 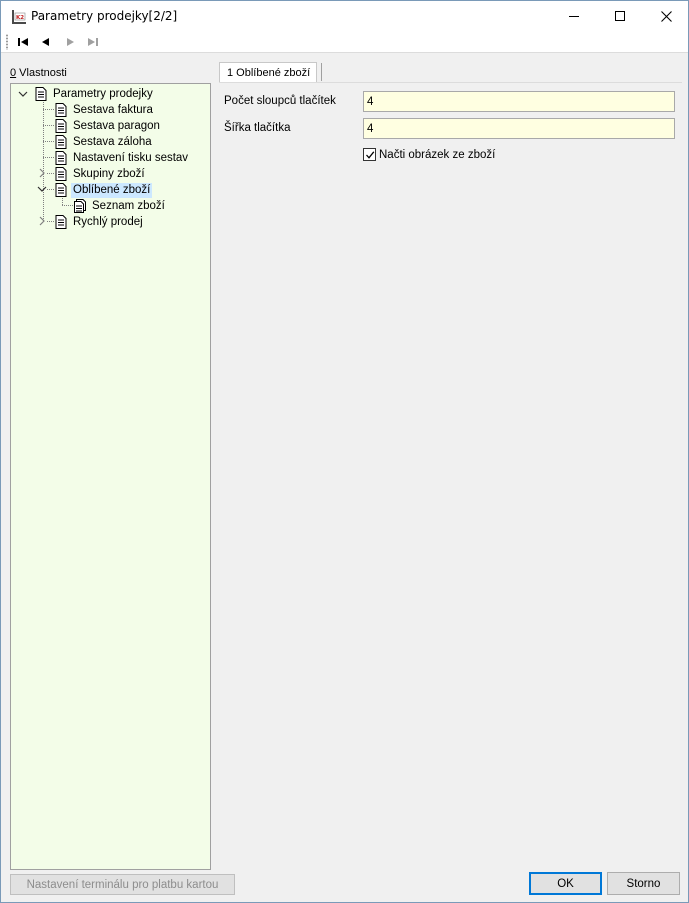 I want to click on load-image-checkbox-row: Načti obrázek ze zboží, so click(x=429, y=154).